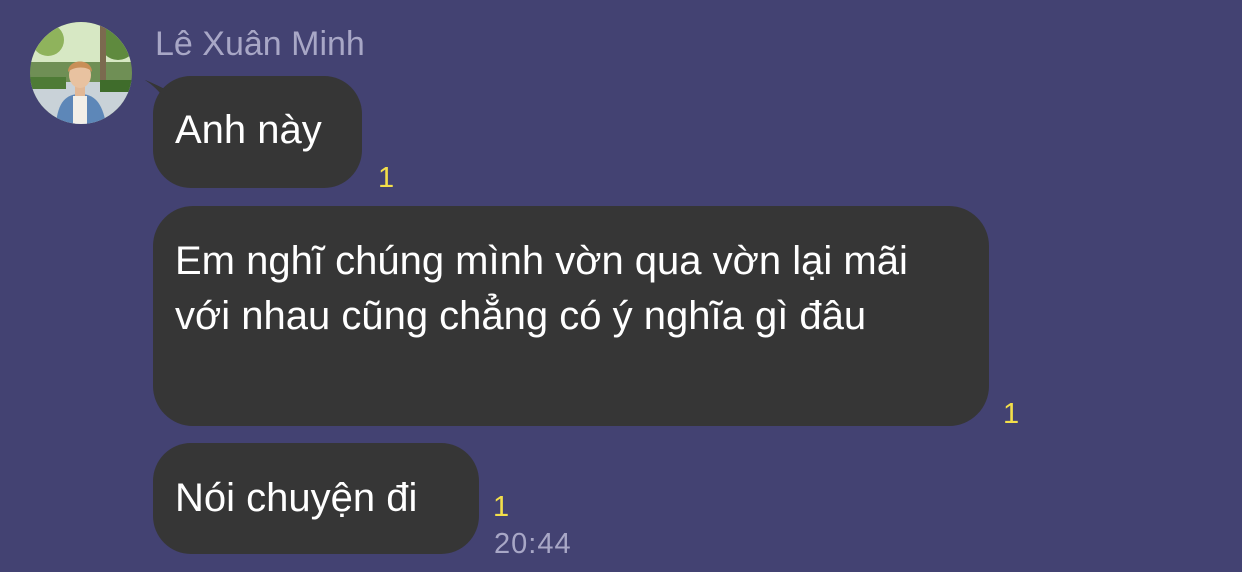 This screenshot has height=572, width=1242. Describe the element at coordinates (533, 544) in the screenshot. I see `message-timestamp: 20:44` at that location.